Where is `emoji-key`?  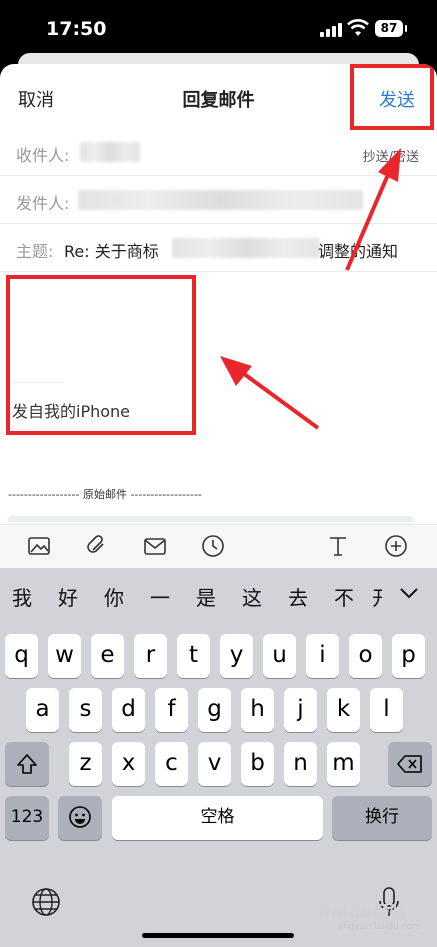 emoji-key is located at coordinates (80, 818).